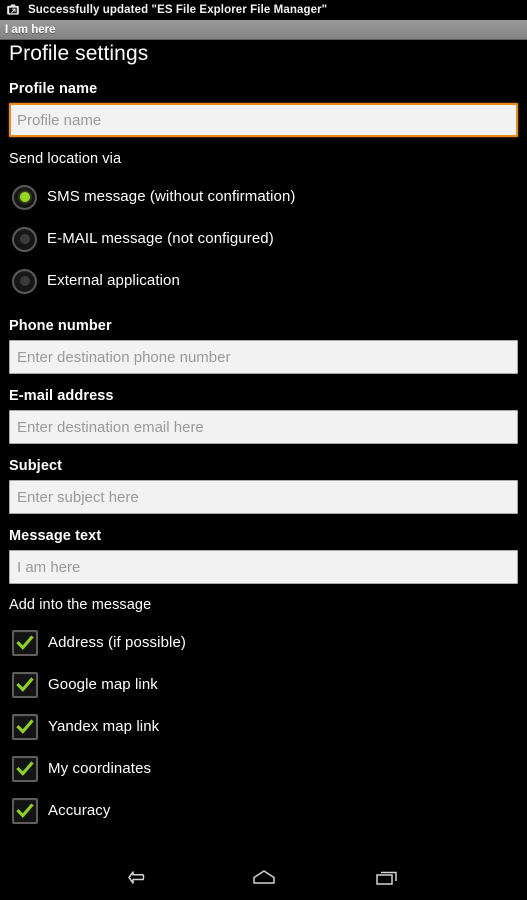  What do you see at coordinates (263, 727) in the screenshot?
I see `checkbox-row-yandex-map-link: Yandex map link` at bounding box center [263, 727].